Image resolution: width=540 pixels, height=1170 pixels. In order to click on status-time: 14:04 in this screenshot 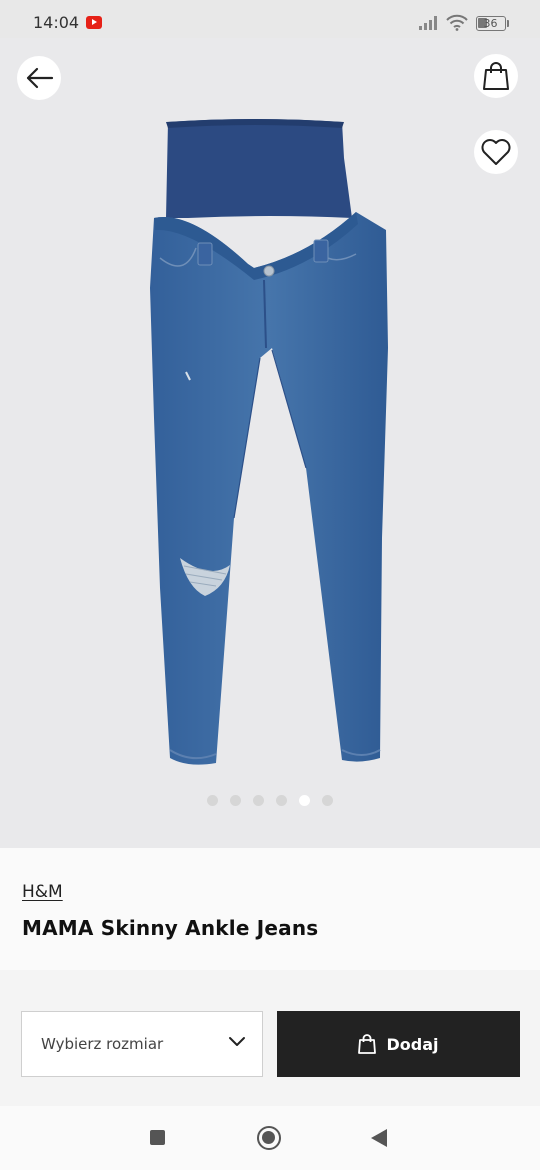, I will do `click(56, 22)`.